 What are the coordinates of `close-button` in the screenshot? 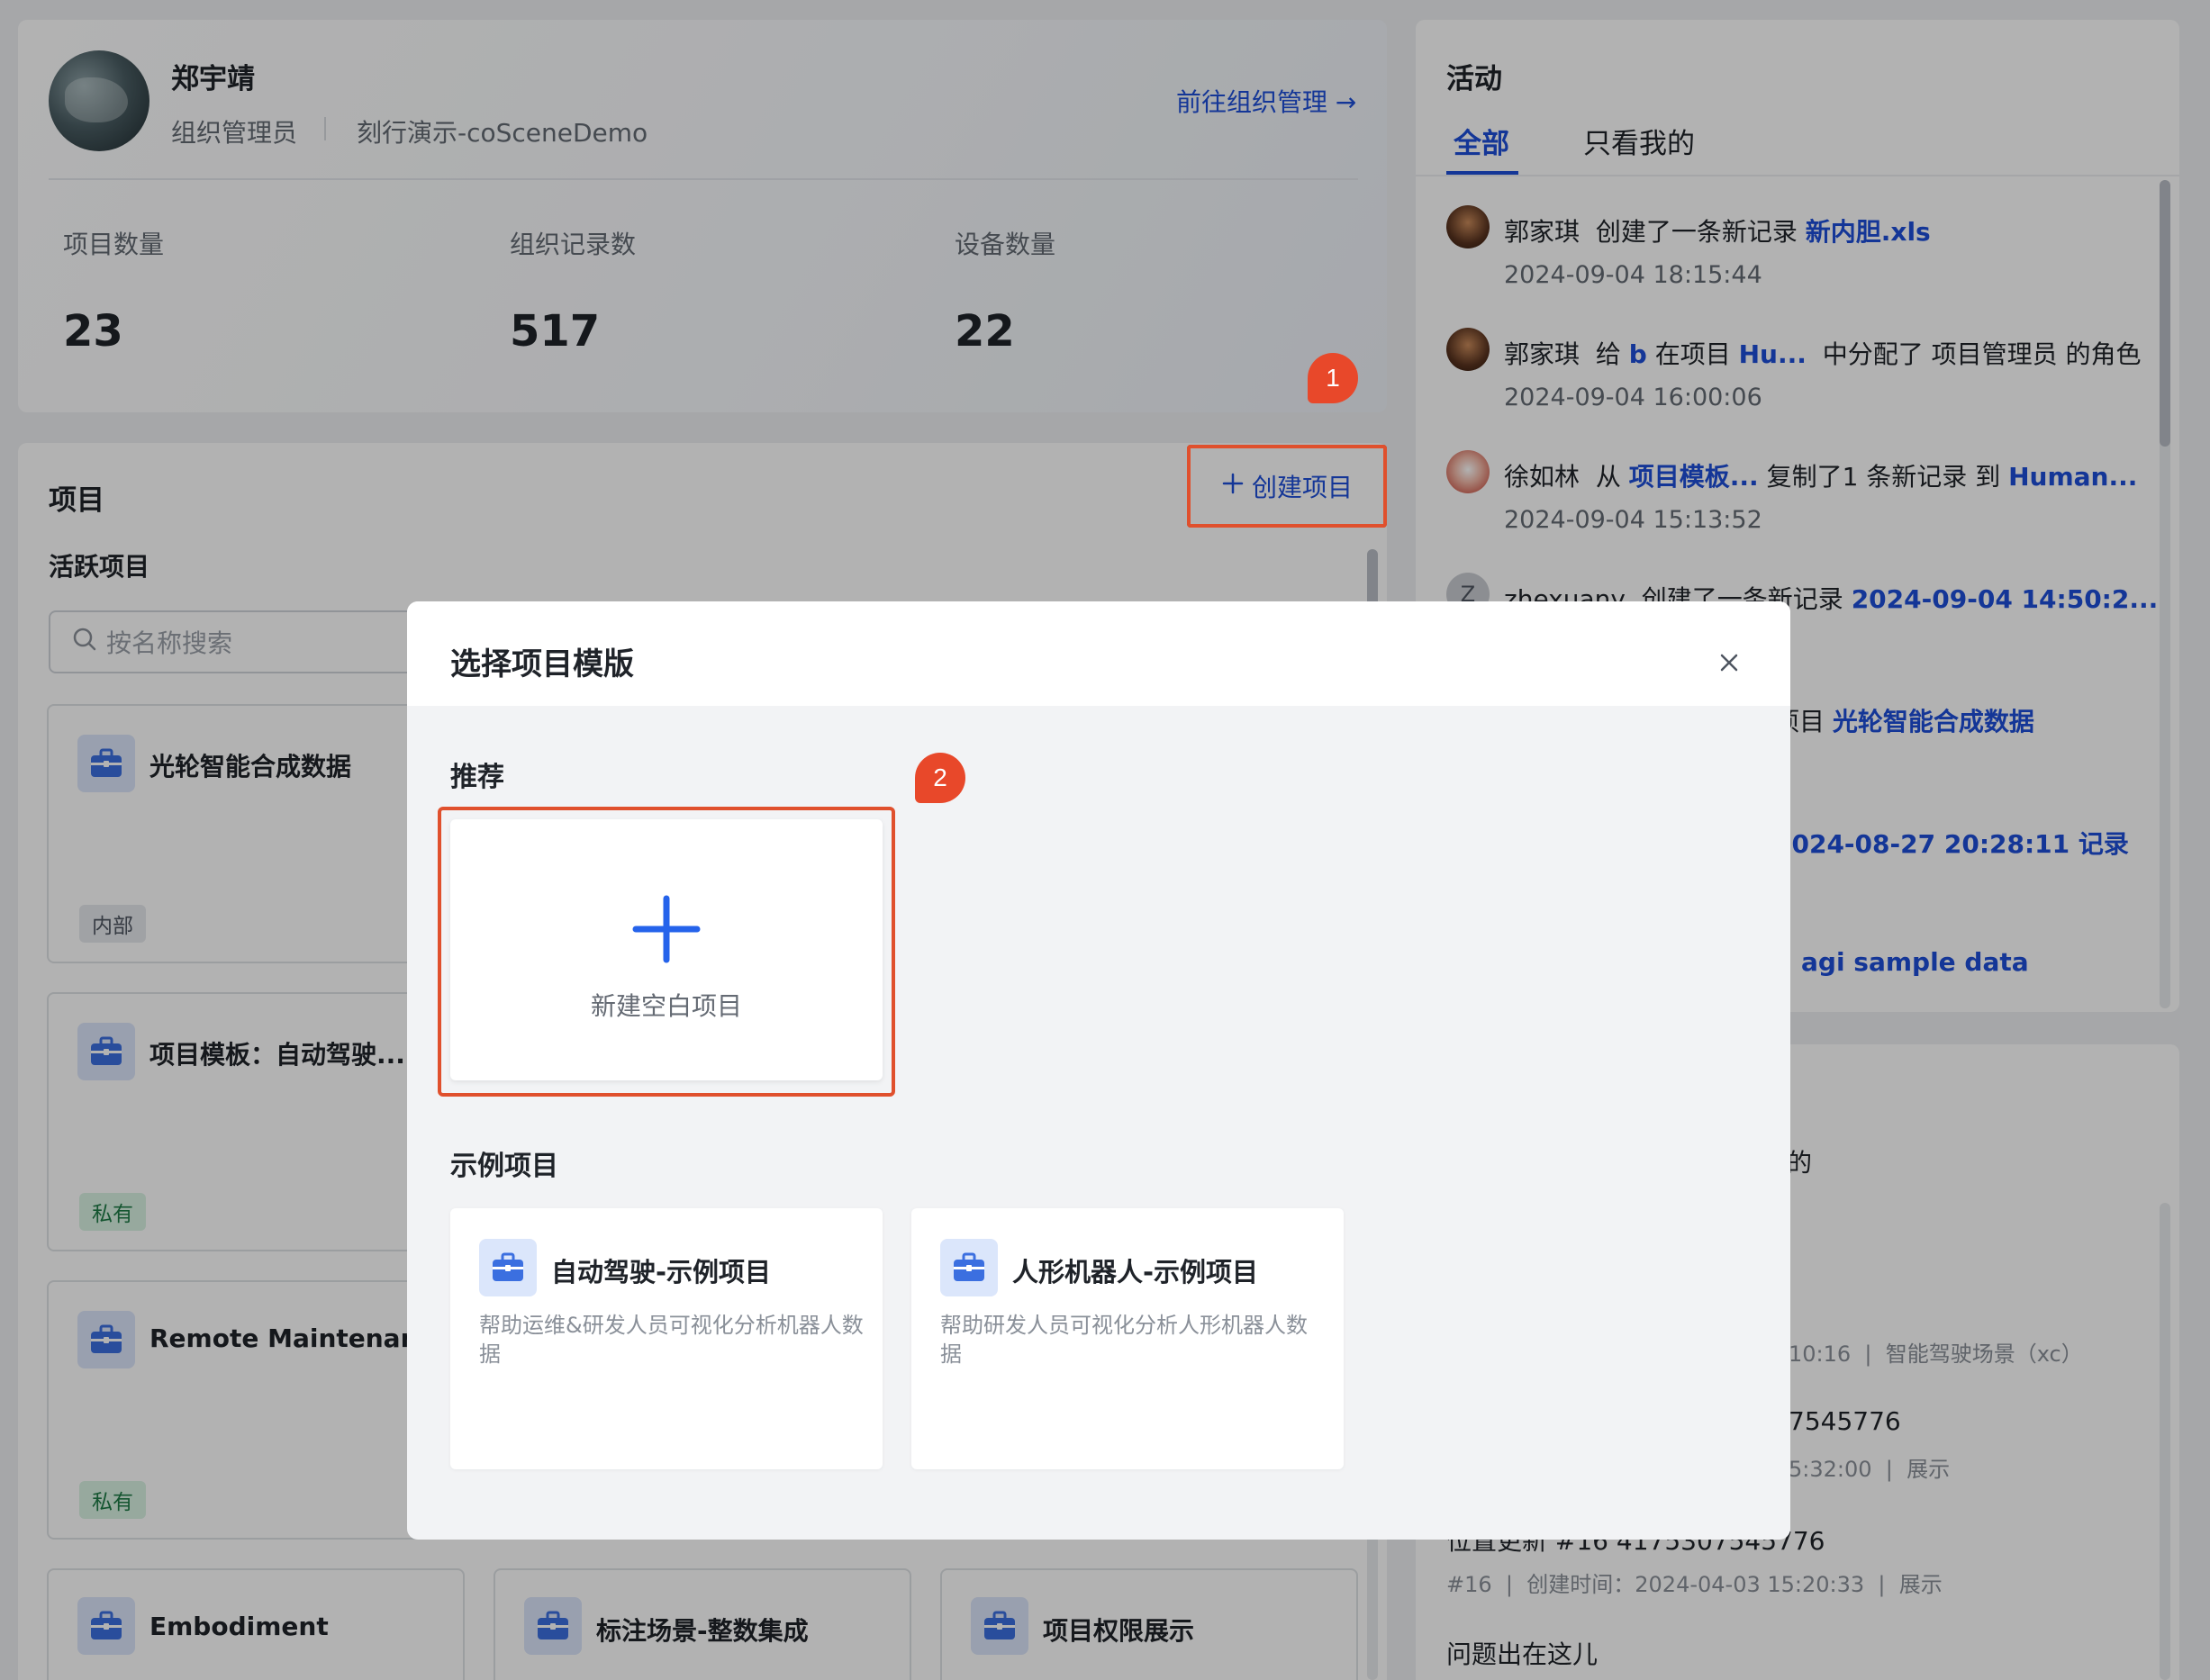 It's located at (1729, 664).